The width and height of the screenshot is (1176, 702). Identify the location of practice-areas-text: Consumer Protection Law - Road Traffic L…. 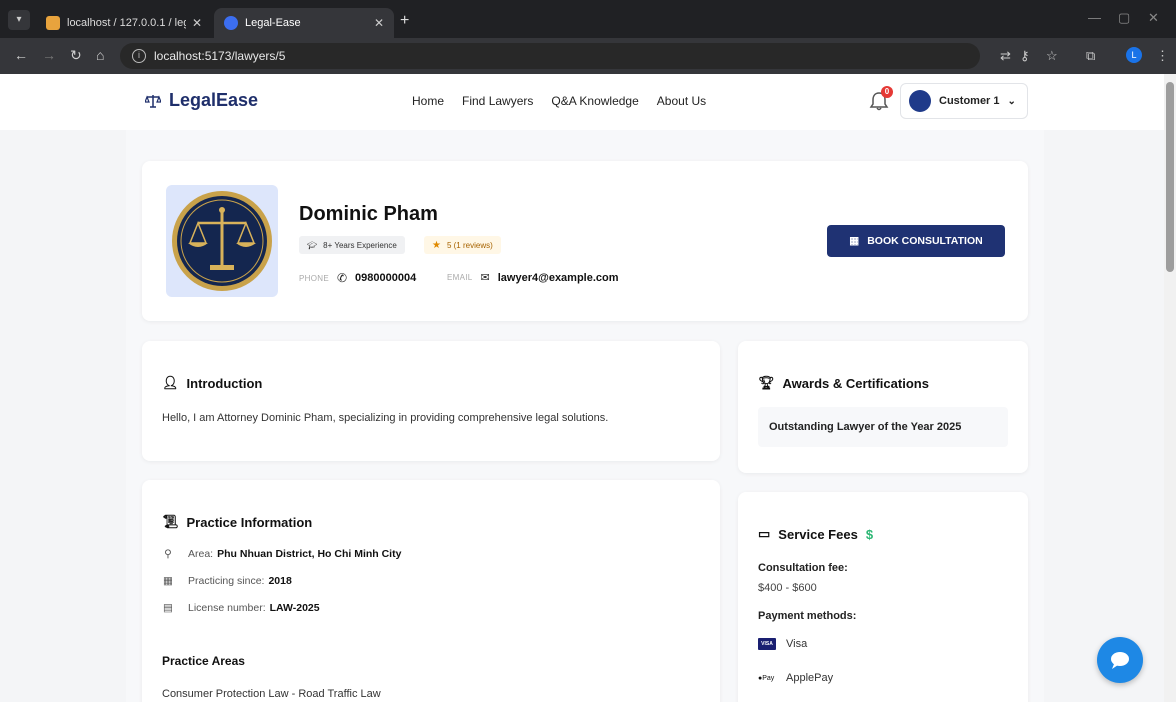
(271, 694).